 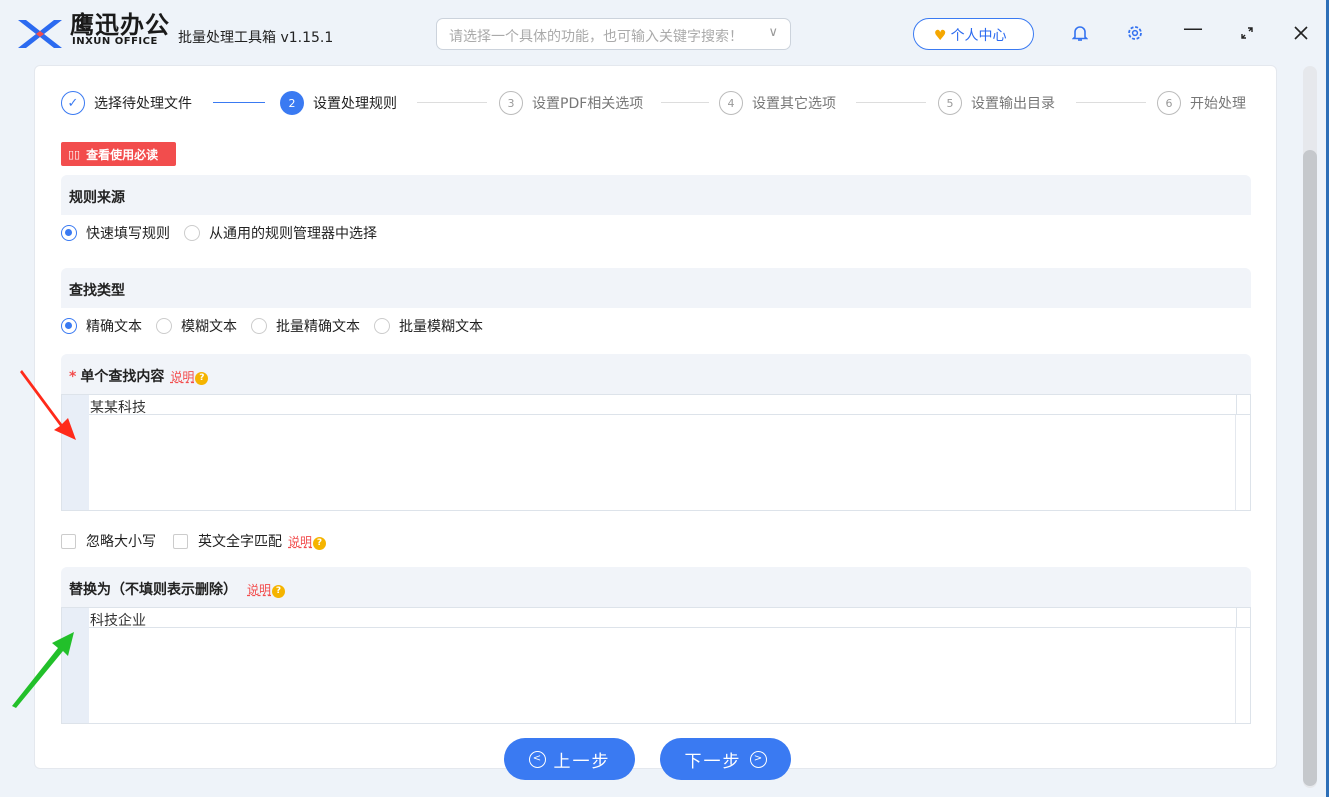 I want to click on brand: 鹰迅办公 INXUN OFFICE, so click(x=120, y=30).